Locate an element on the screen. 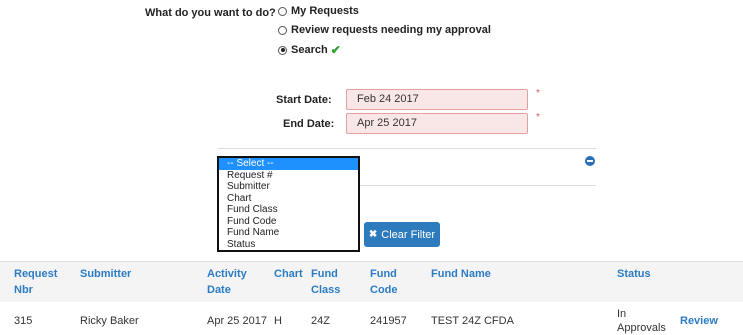 The image size is (743, 335). radio-review-requests: Review requests needing my approval is located at coordinates (384, 30).